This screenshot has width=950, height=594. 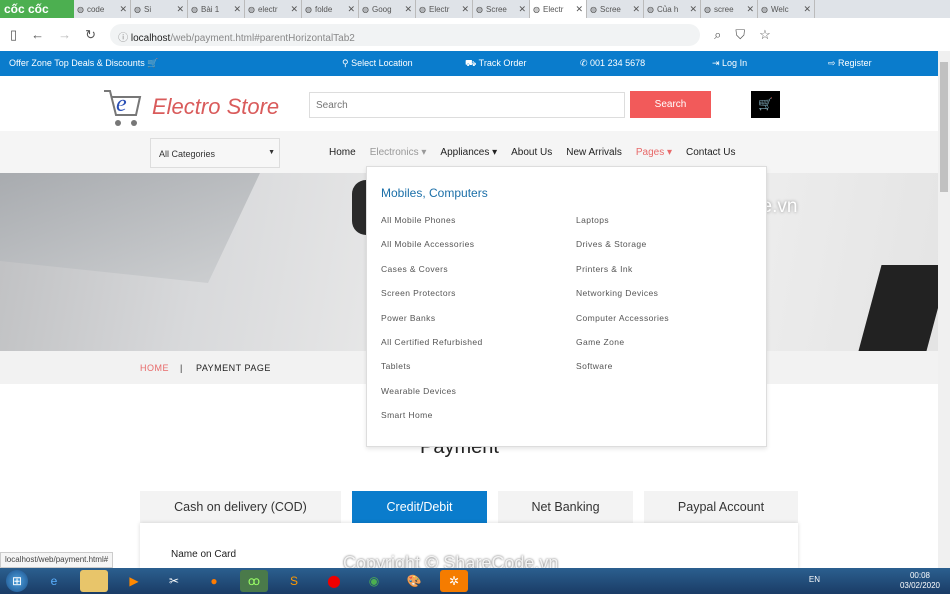 What do you see at coordinates (215, 153) in the screenshot?
I see `category-select: All Categories ▼` at bounding box center [215, 153].